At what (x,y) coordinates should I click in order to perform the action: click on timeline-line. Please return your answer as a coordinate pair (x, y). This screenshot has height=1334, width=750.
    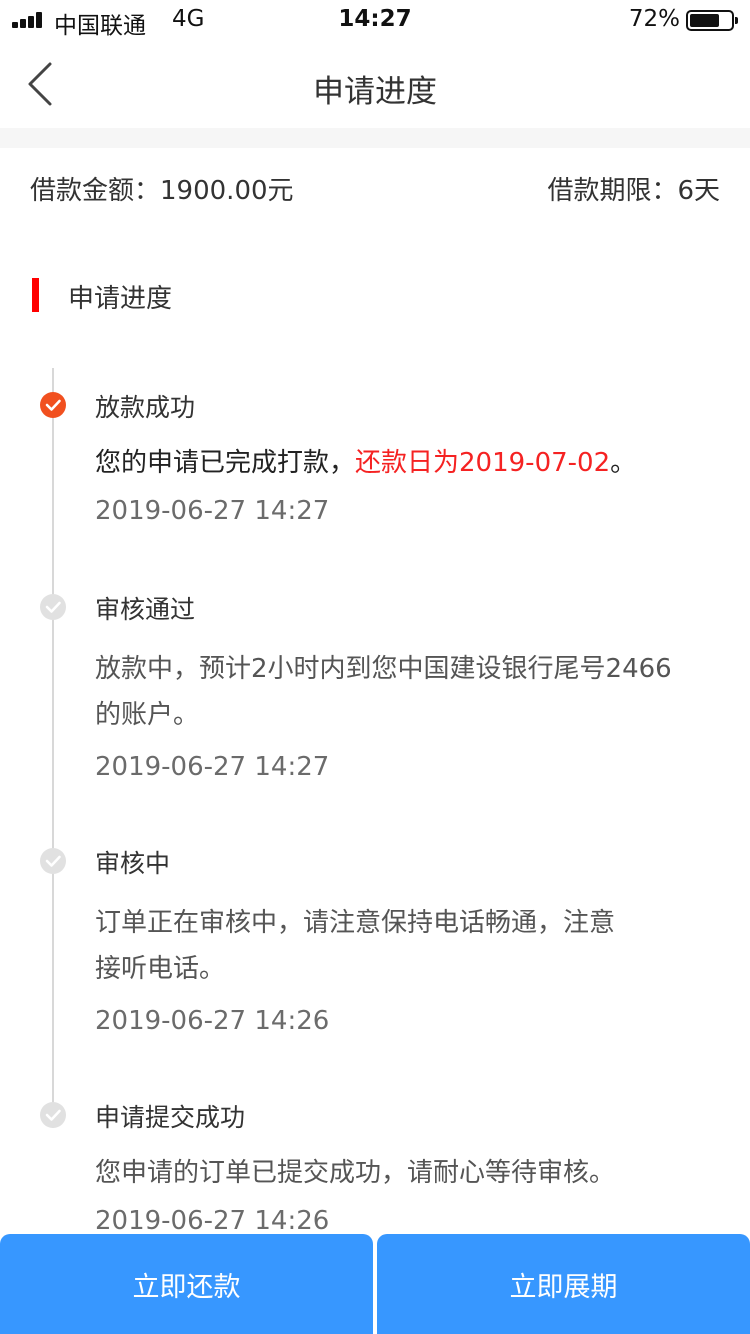
    Looking at the image, I should click on (53, 748).